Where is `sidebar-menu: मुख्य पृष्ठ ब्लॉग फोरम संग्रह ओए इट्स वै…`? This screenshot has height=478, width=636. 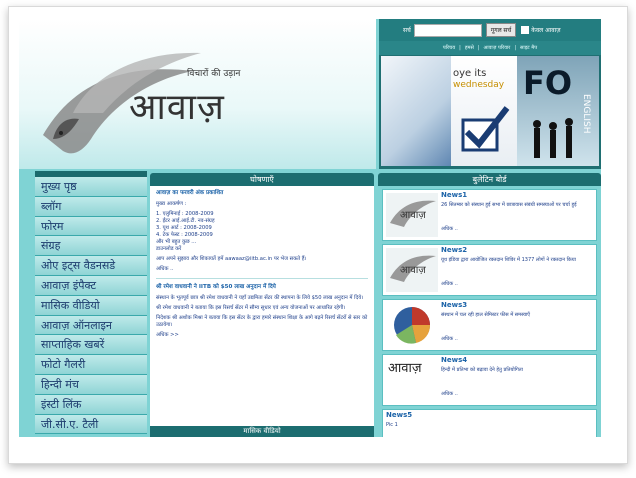 sidebar-menu: मुख्य पृष्ठ ब्लॉग फोरम संग्रह ओए इट्स वै… is located at coordinates (91, 304).